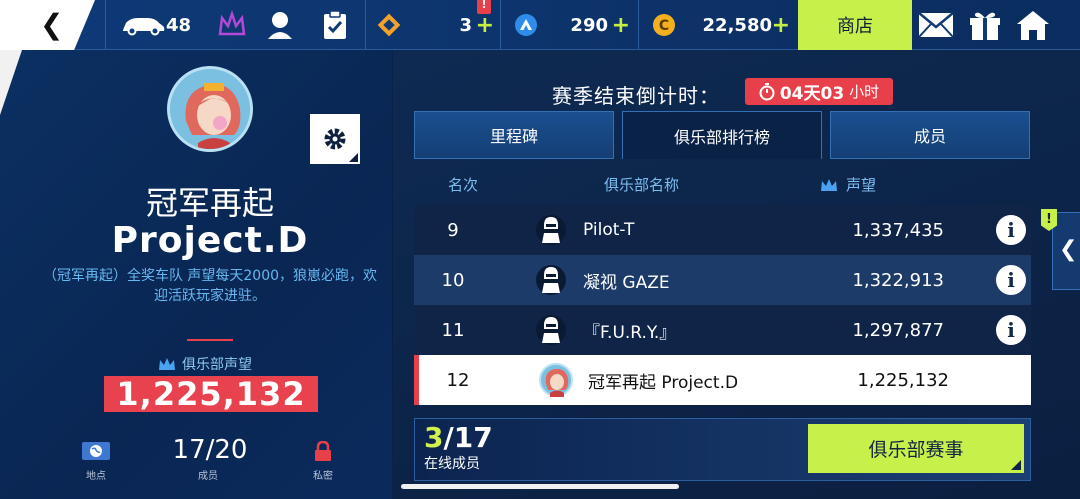 Image resolution: width=1080 pixels, height=499 pixels. I want to click on header-reputation: 声望, so click(861, 185).